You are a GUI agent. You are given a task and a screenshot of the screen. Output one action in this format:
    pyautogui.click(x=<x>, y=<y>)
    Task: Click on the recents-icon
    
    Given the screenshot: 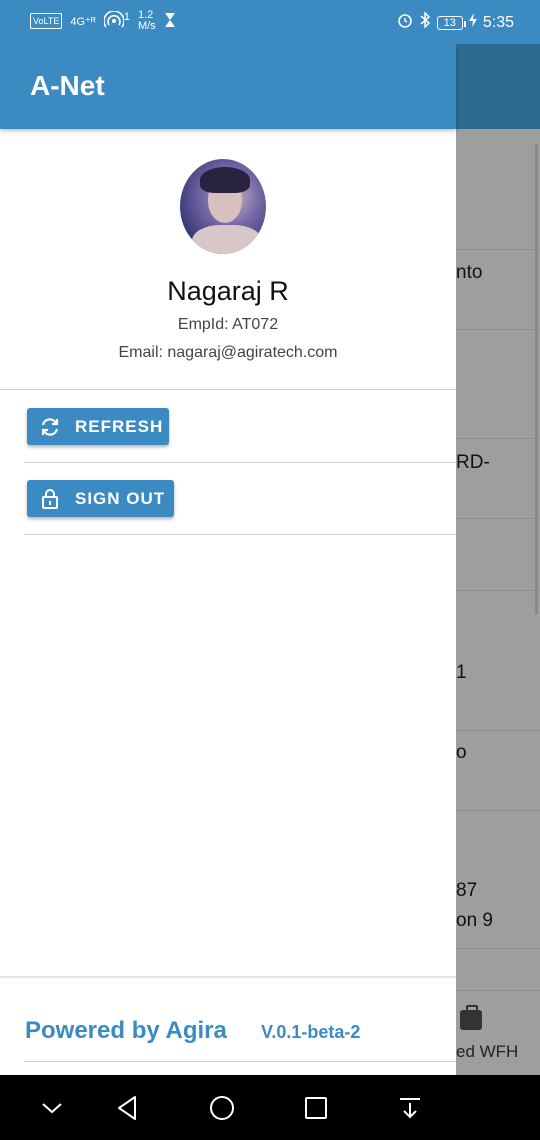 What is the action you would take?
    pyautogui.click(x=316, y=1108)
    